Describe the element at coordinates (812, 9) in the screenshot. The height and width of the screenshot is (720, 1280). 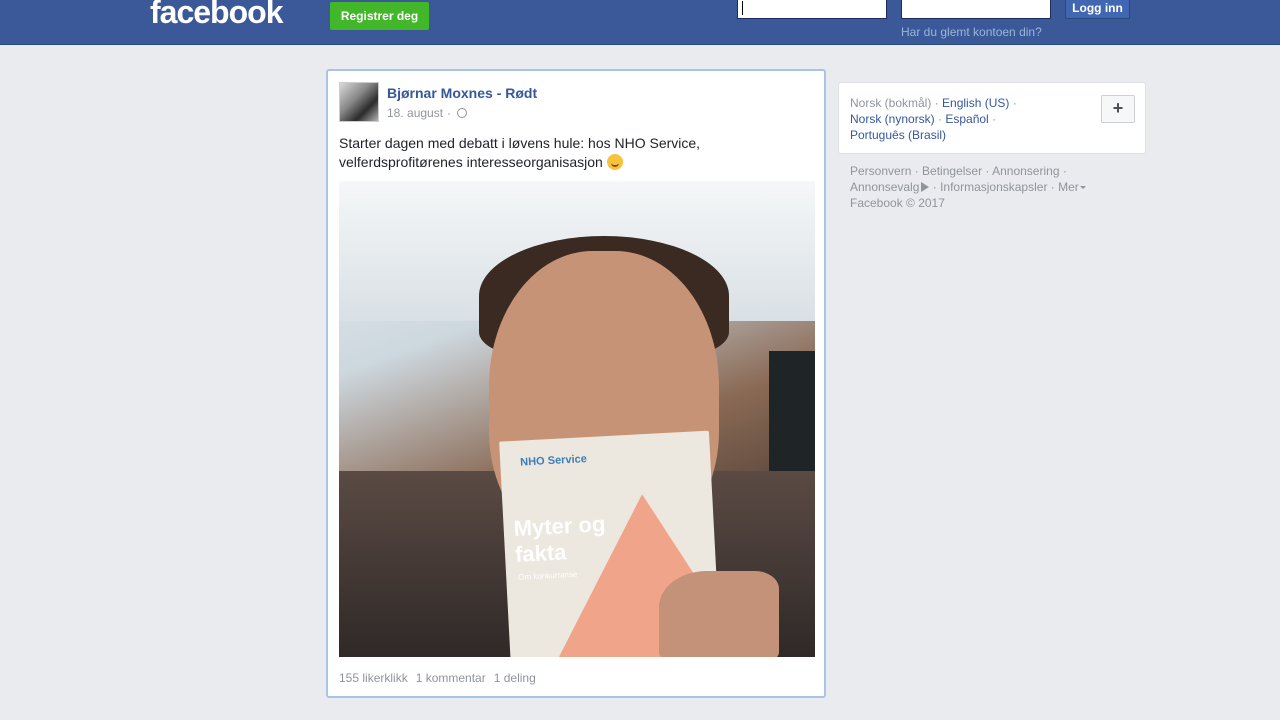
I see `email-input` at that location.